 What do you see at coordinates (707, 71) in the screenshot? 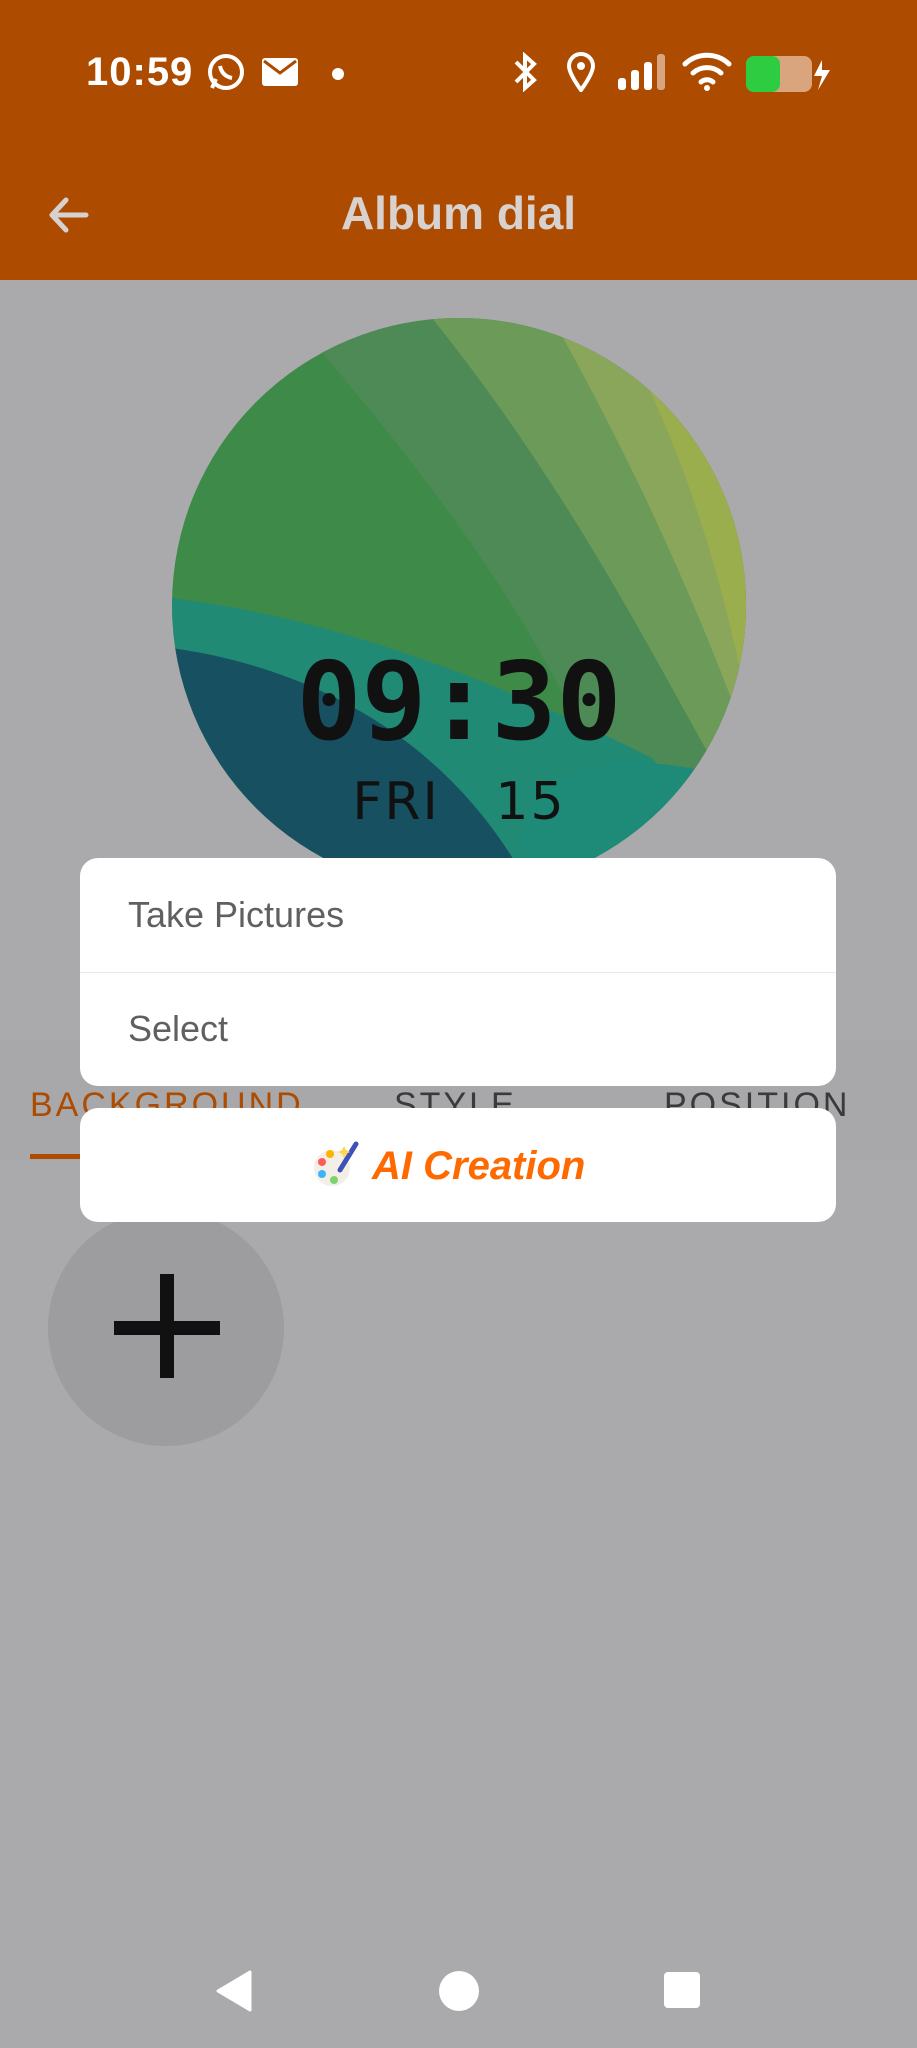
I see `wifi-icon` at bounding box center [707, 71].